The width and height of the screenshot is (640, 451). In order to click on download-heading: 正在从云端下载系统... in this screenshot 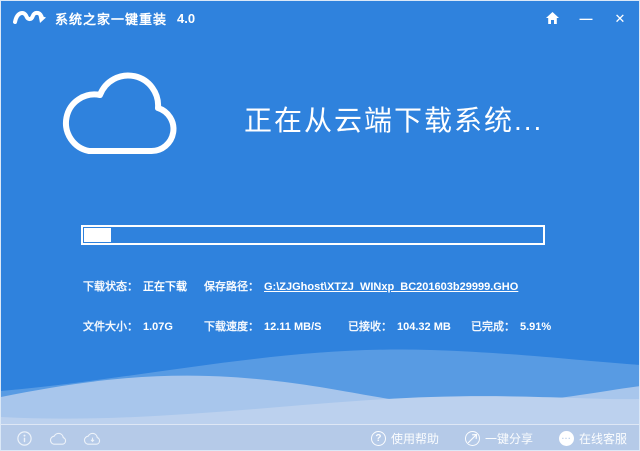, I will do `click(394, 120)`.